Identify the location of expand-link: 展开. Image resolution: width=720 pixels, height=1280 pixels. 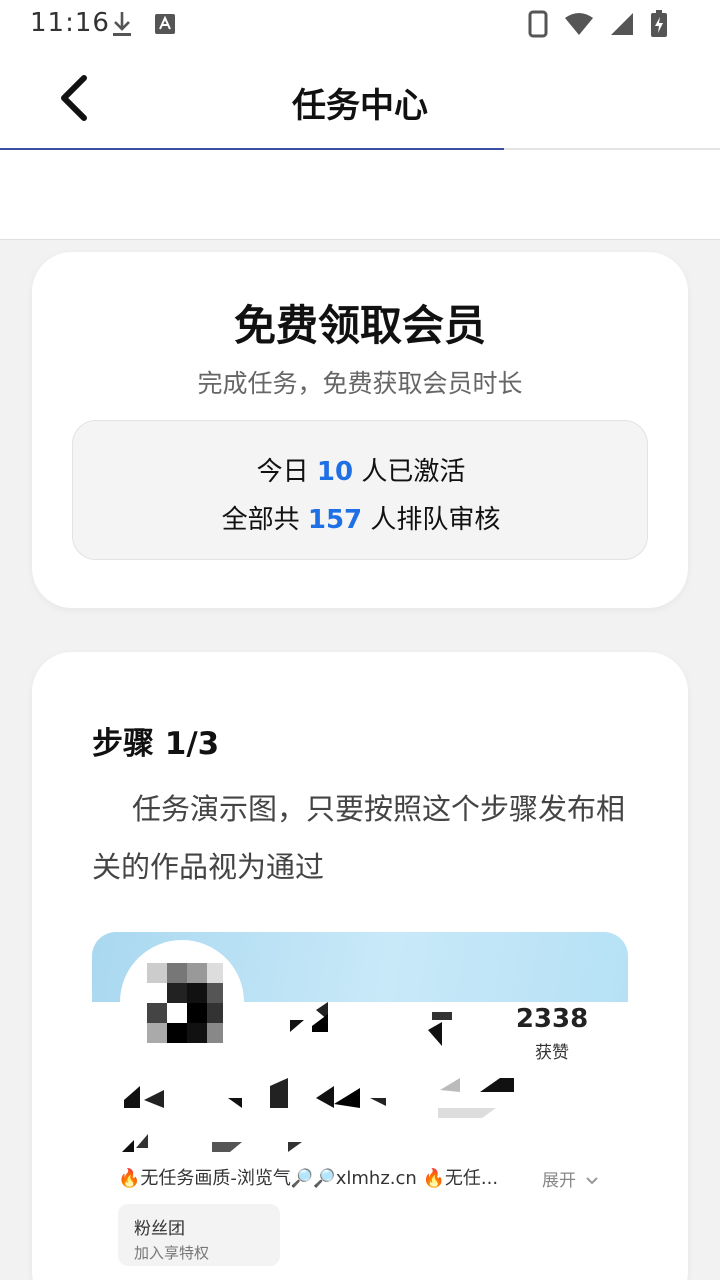
(570, 1178).